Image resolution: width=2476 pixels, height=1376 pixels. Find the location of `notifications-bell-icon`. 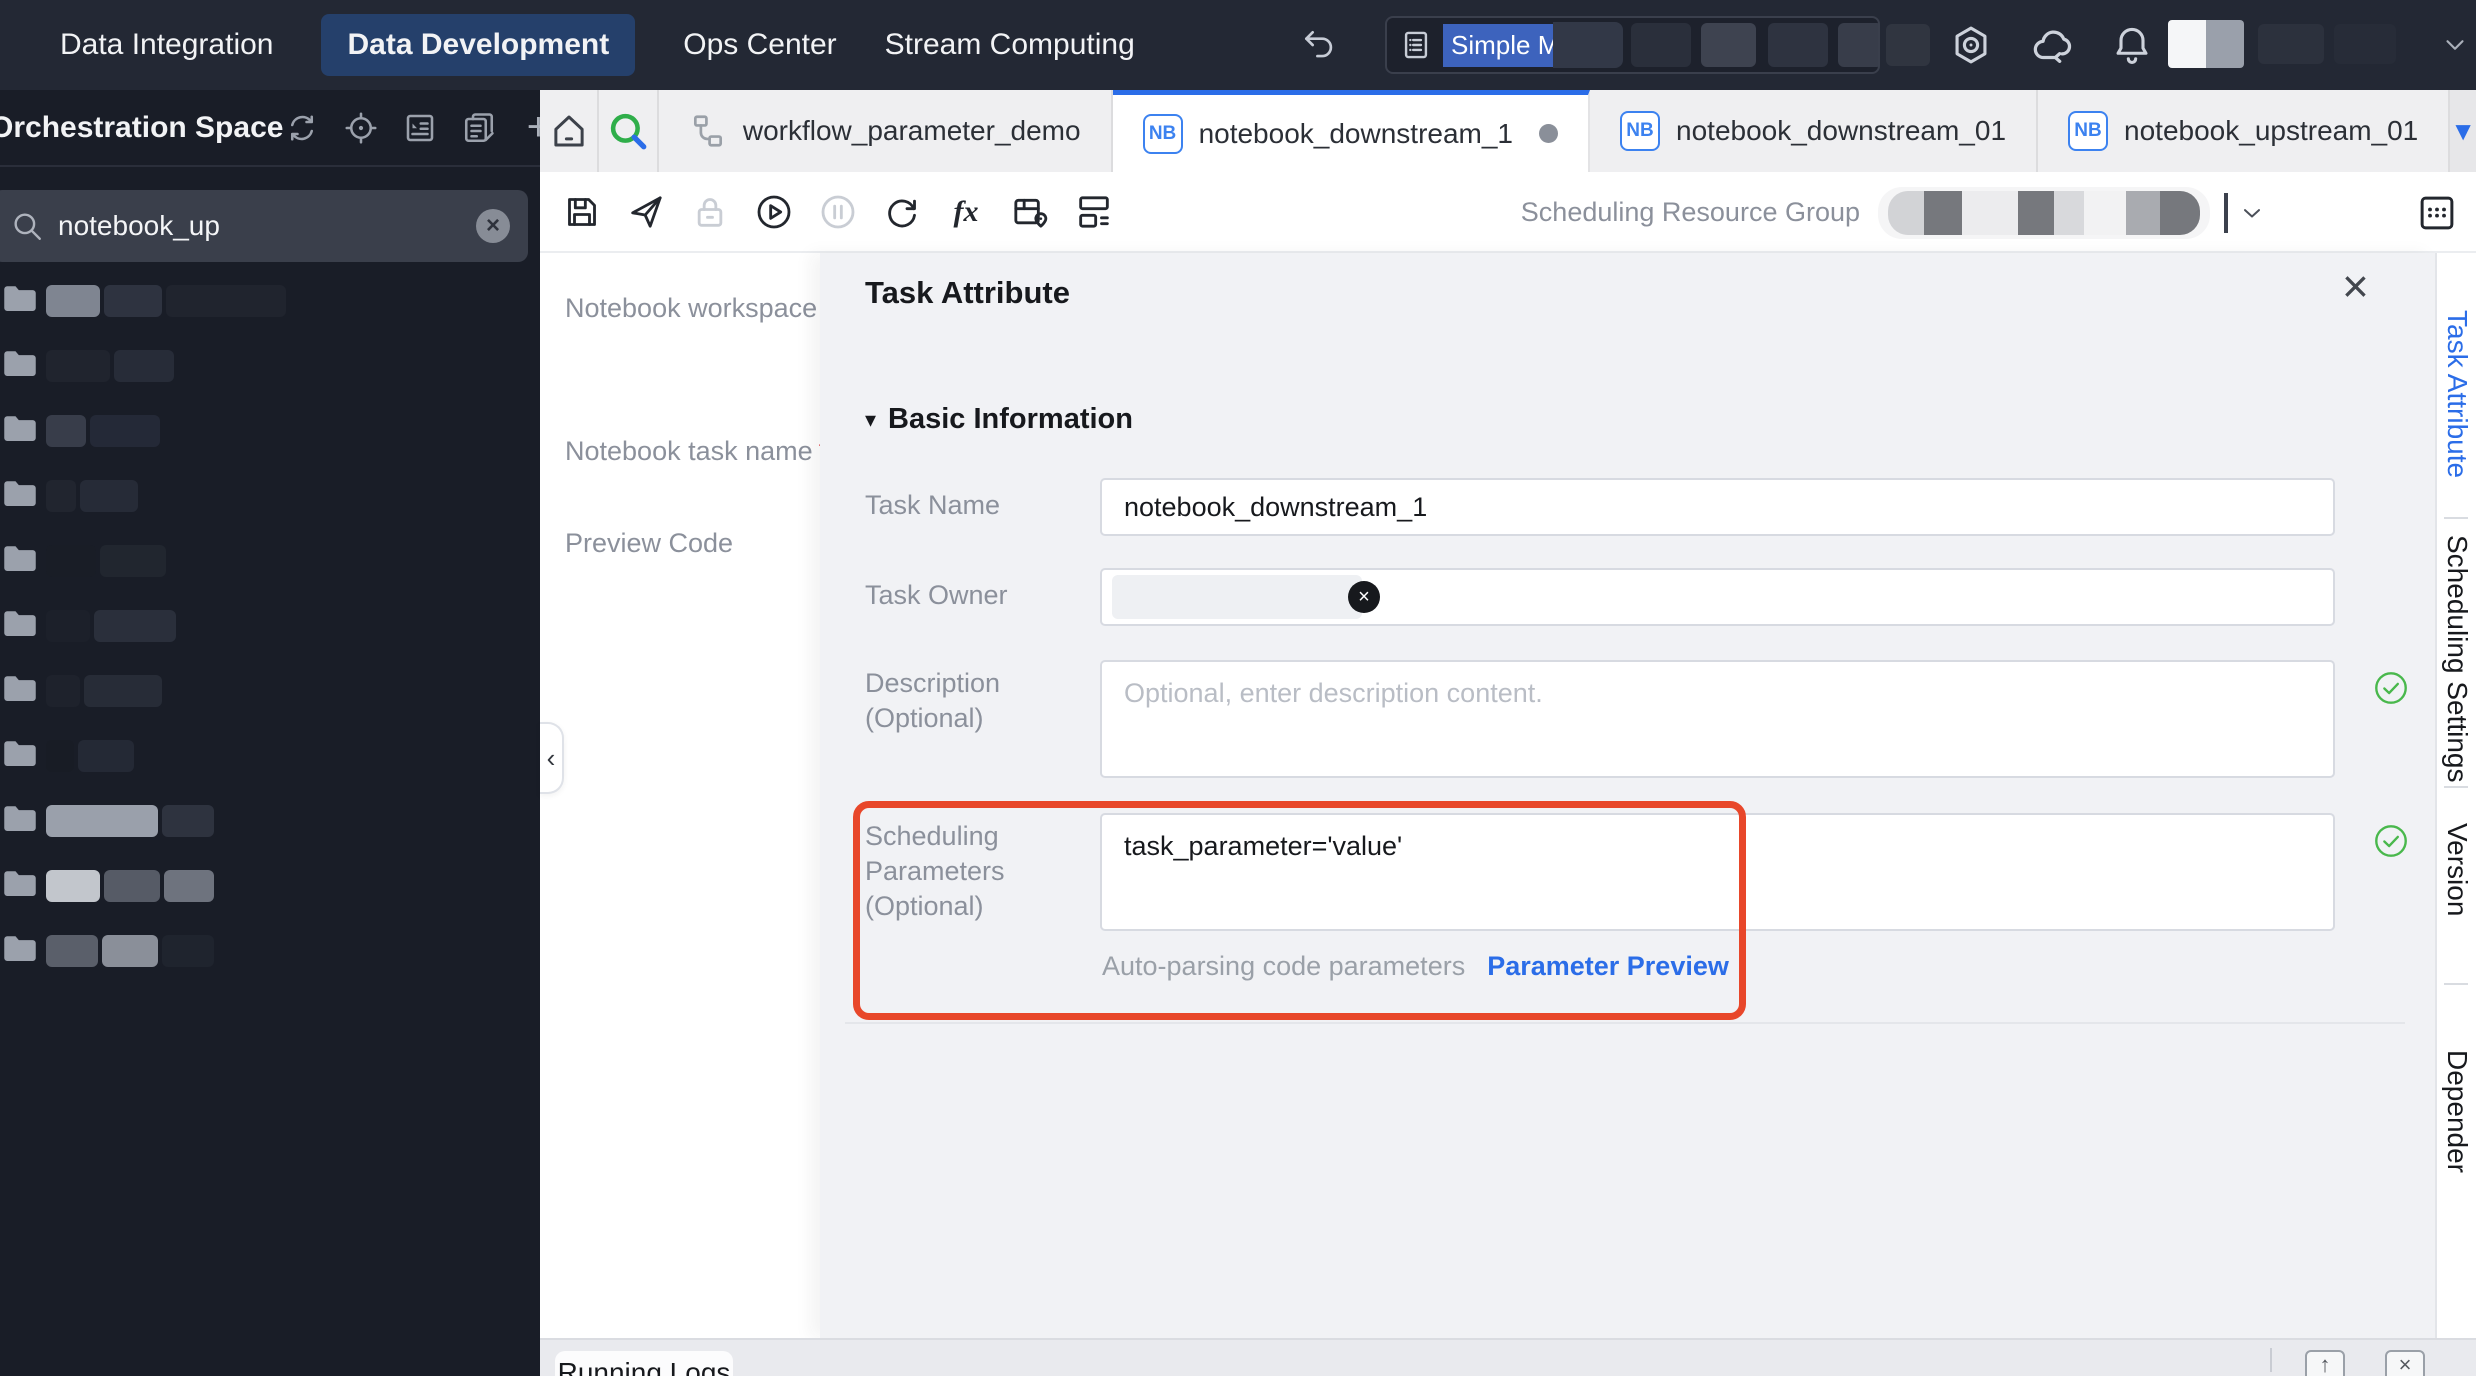

notifications-bell-icon is located at coordinates (2132, 45).